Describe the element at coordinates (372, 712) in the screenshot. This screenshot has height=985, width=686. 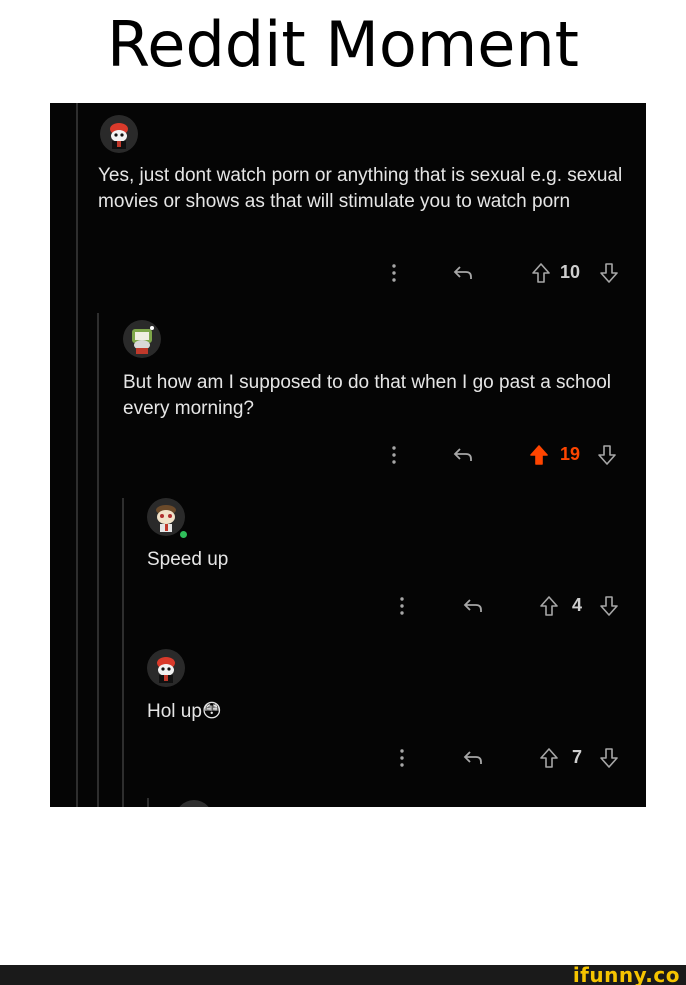
I see `comment-body: Hol up😳` at that location.